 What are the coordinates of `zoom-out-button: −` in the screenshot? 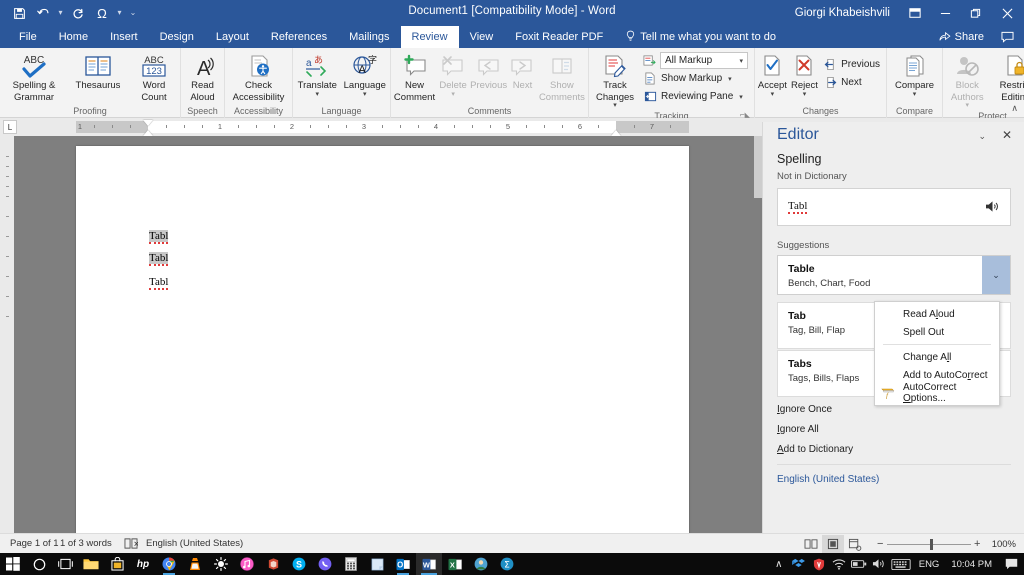 It's located at (880, 544).